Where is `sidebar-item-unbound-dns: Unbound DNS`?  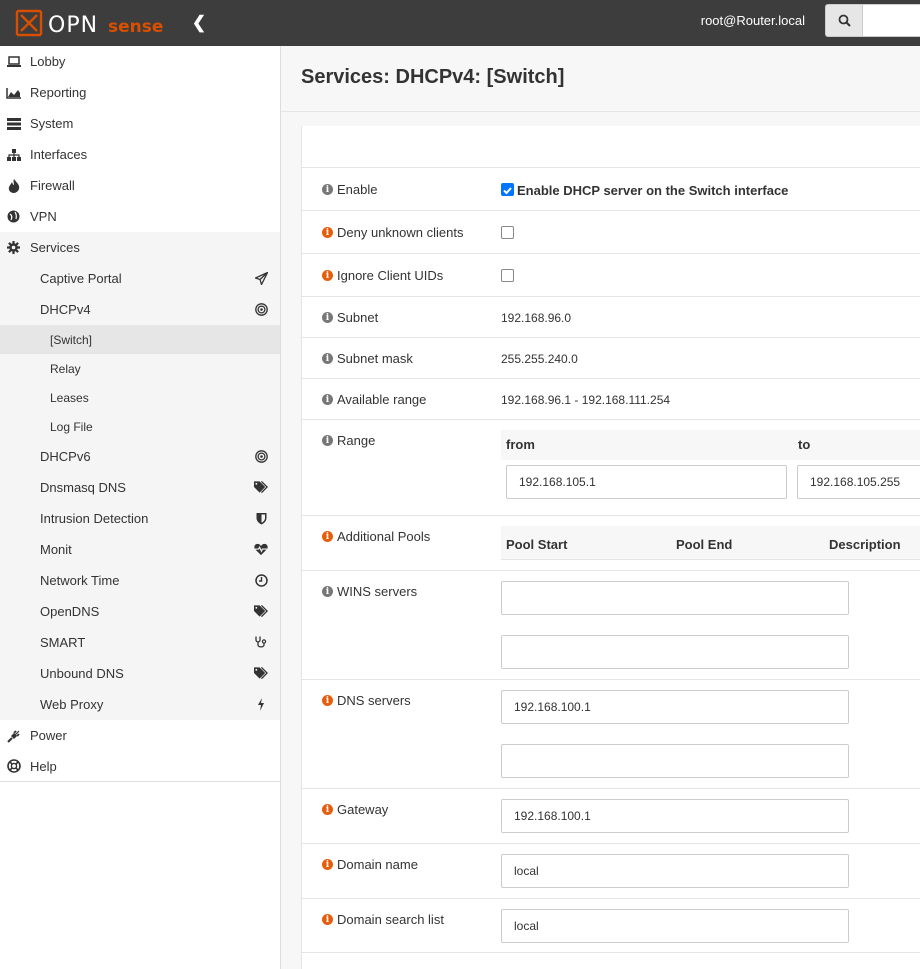
sidebar-item-unbound-dns: Unbound DNS is located at coordinates (140, 673).